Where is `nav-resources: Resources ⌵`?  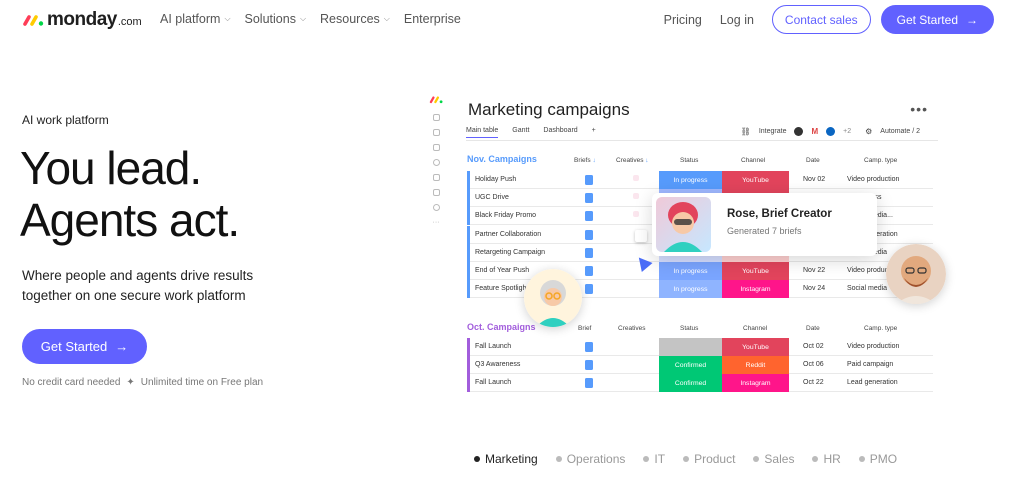 nav-resources: Resources ⌵ is located at coordinates (355, 19).